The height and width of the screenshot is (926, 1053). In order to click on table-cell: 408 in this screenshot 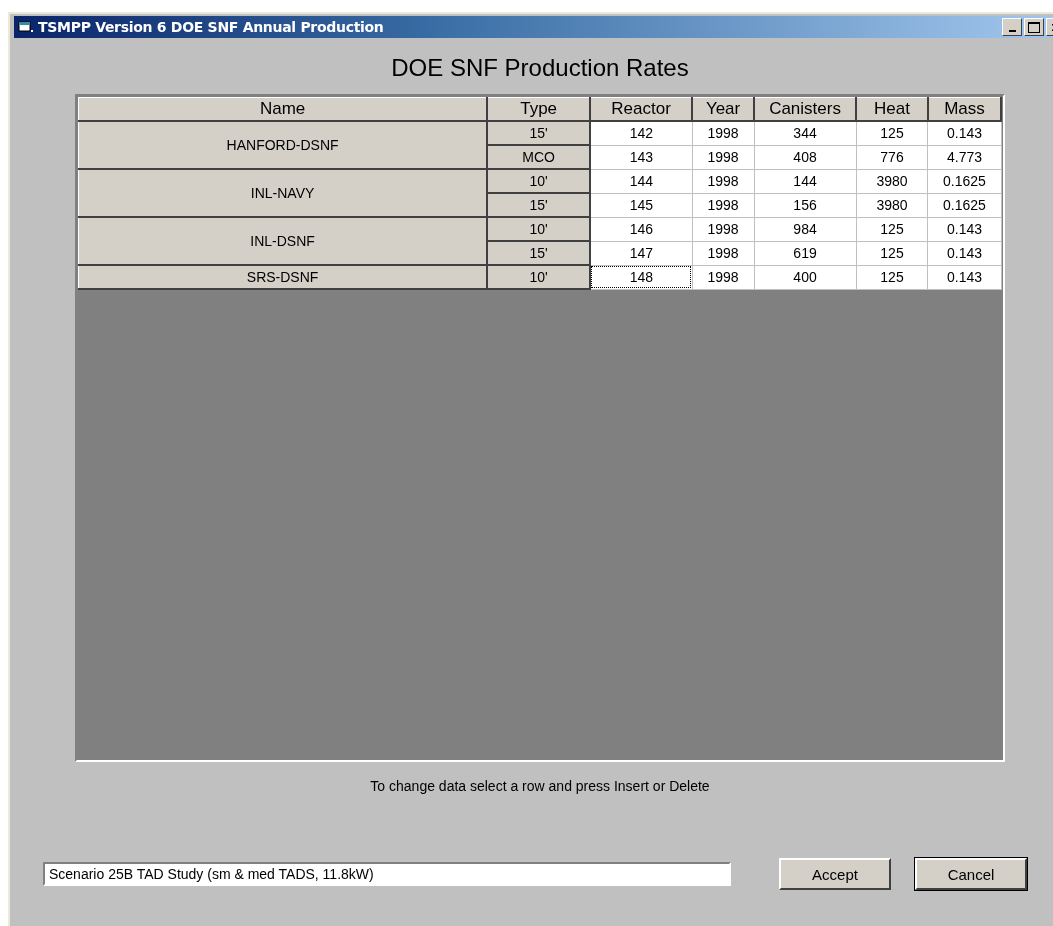, I will do `click(805, 157)`.